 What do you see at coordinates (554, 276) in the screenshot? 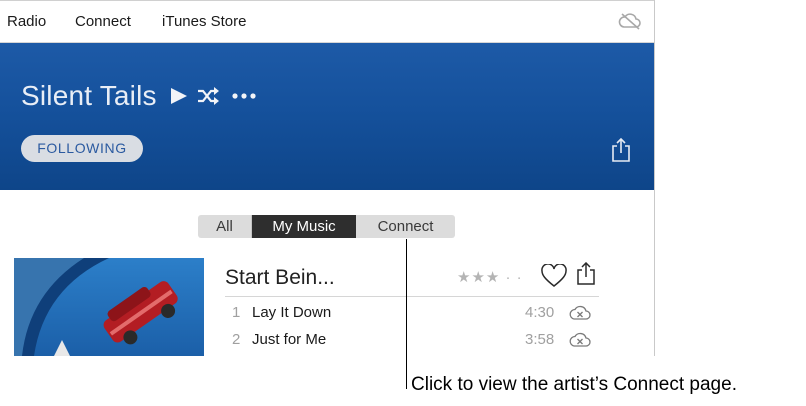
I see `heart-icon` at bounding box center [554, 276].